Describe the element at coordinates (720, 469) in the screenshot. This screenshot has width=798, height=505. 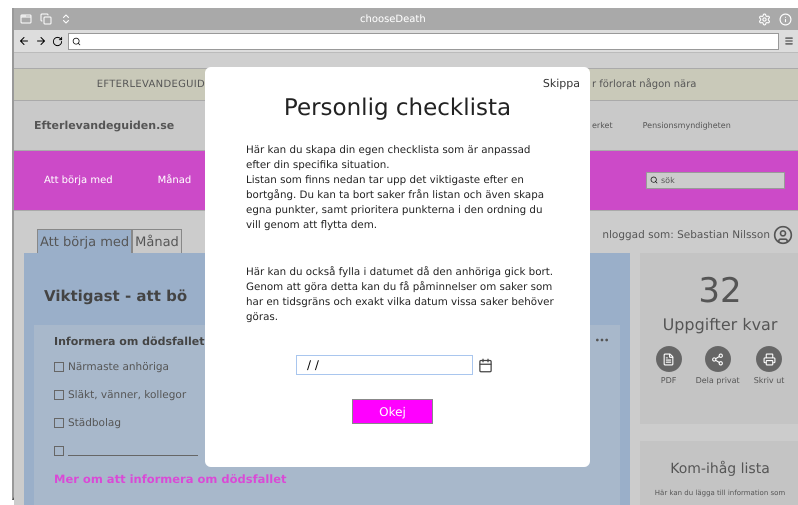
I see `reminder-title: Kom-ihåg lista` at that location.